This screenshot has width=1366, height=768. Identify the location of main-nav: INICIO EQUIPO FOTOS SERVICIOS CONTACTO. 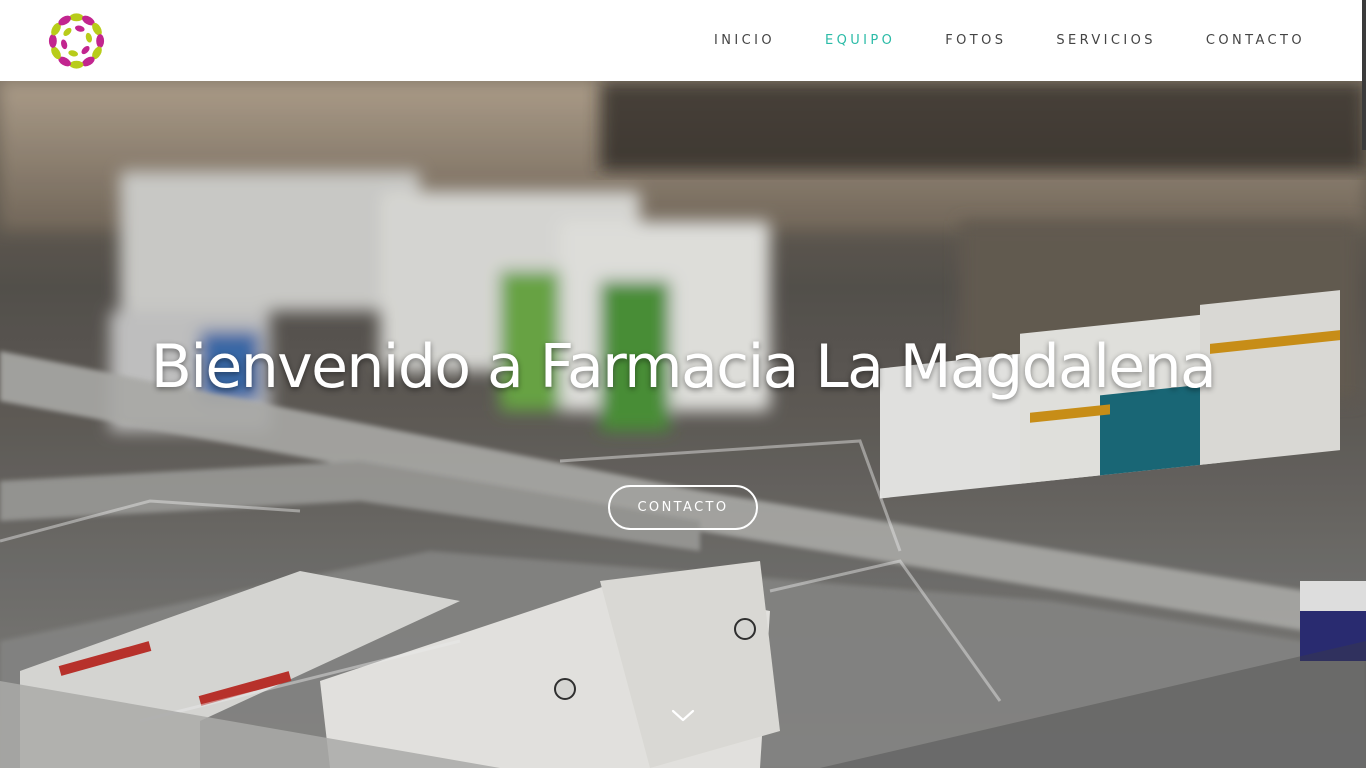
(984, 40).